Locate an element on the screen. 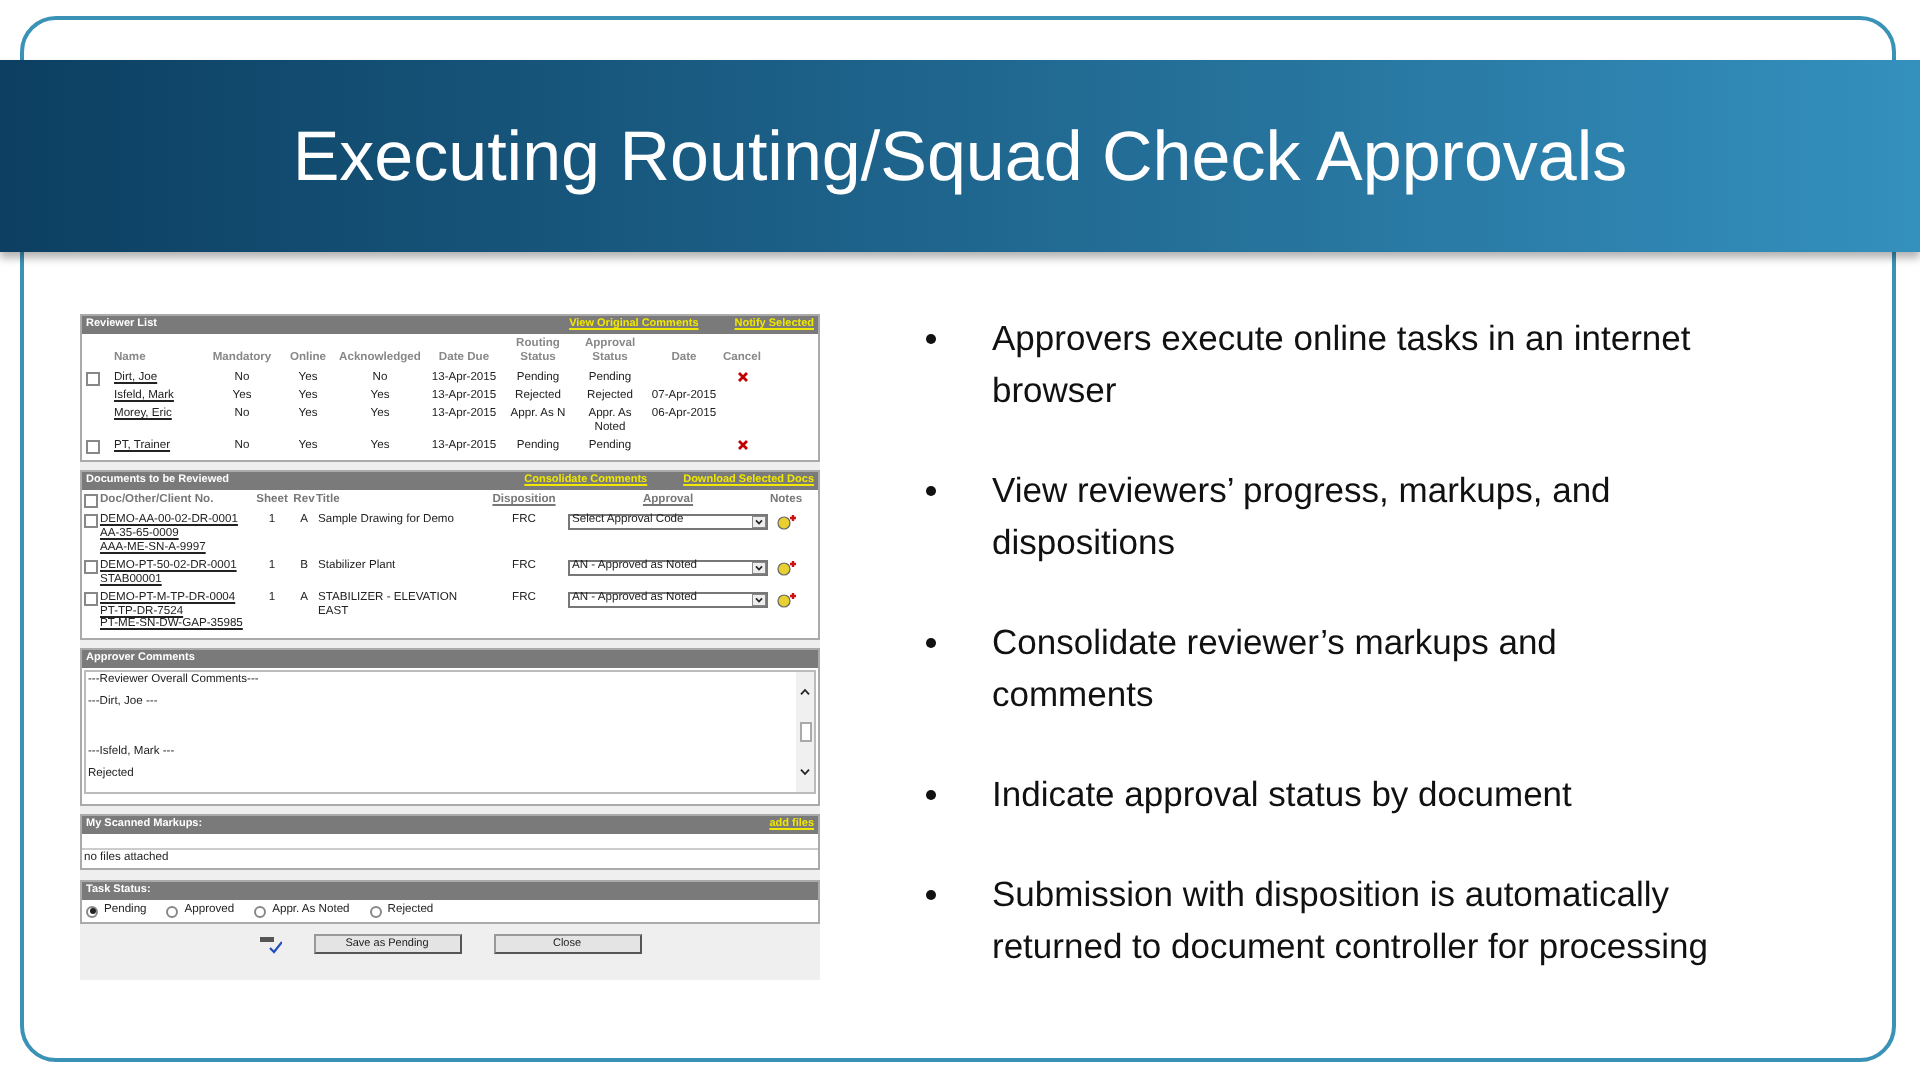 This screenshot has width=1920, height=1080. bullet-text: Approvers execute online tasks in an internet browser is located at coordinates (1342, 365).